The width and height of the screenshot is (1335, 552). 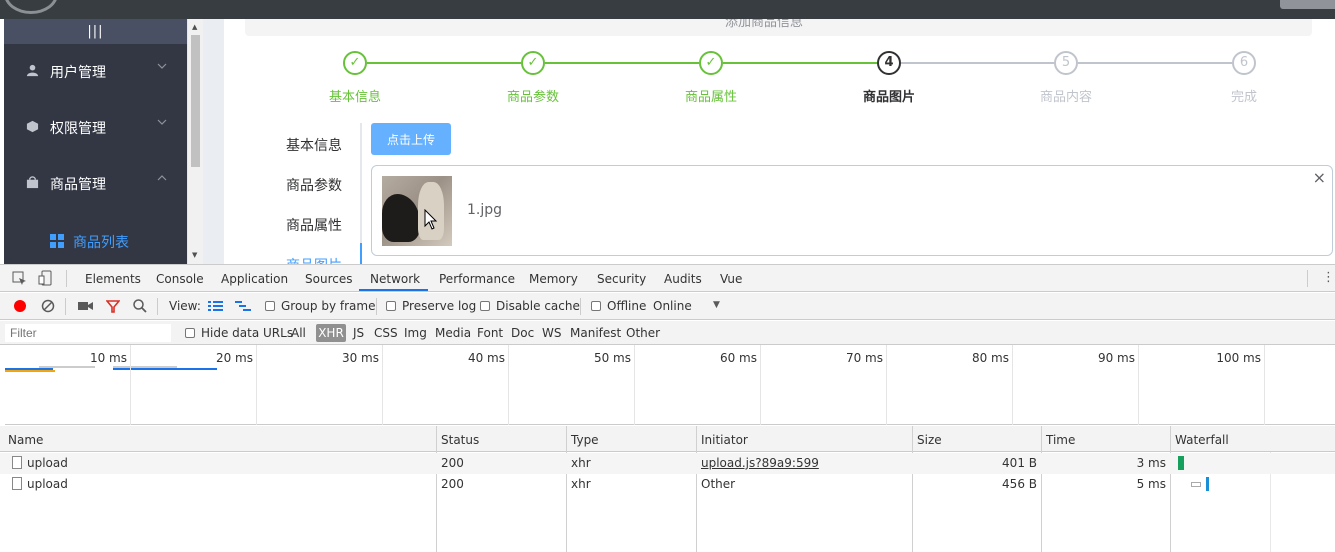 I want to click on camera-icon, so click(x=85, y=307).